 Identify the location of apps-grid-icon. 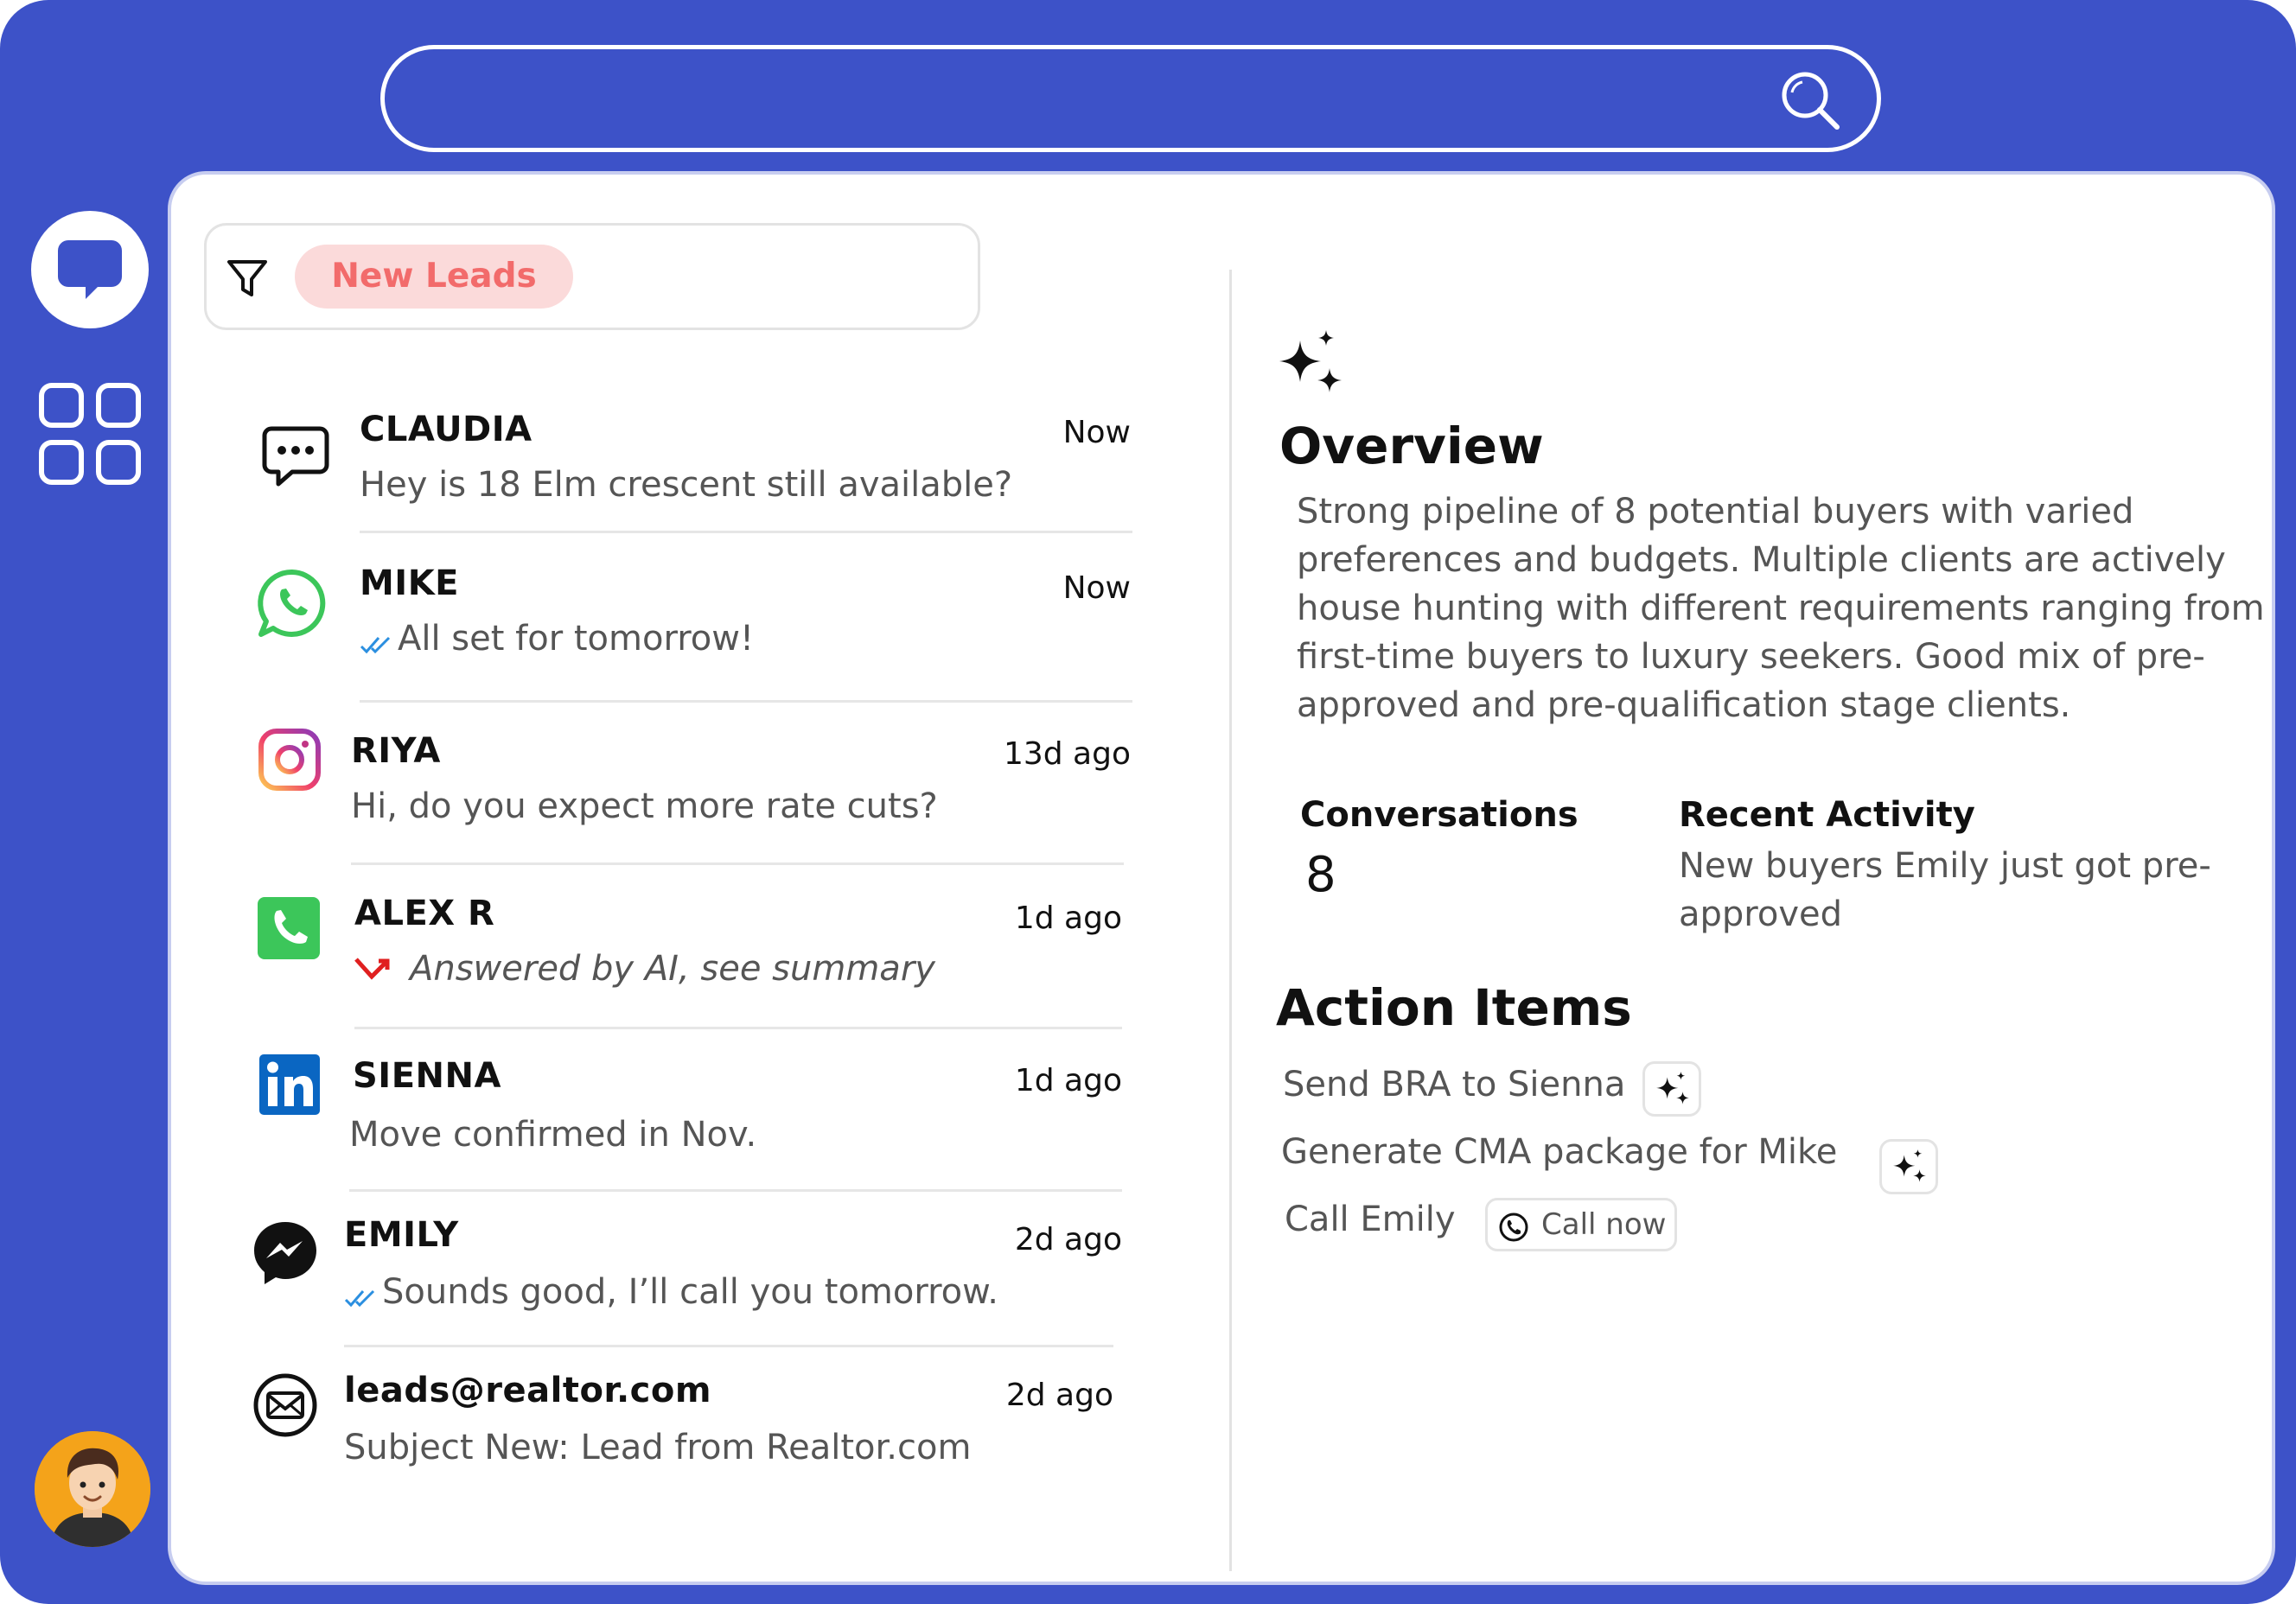
(90, 434).